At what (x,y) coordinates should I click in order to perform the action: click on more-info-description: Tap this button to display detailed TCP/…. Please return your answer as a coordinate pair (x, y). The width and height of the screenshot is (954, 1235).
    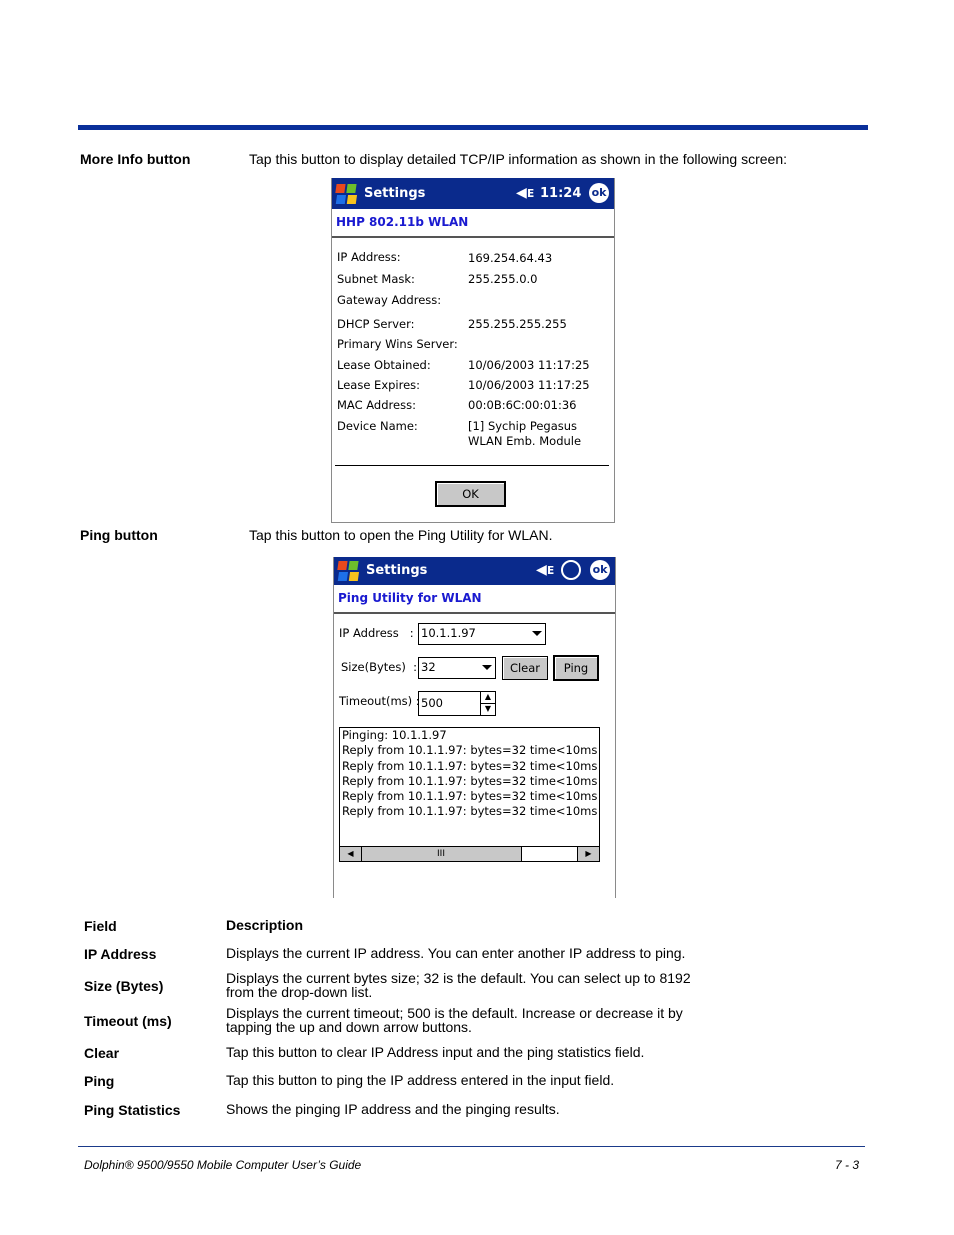
    Looking at the image, I should click on (518, 159).